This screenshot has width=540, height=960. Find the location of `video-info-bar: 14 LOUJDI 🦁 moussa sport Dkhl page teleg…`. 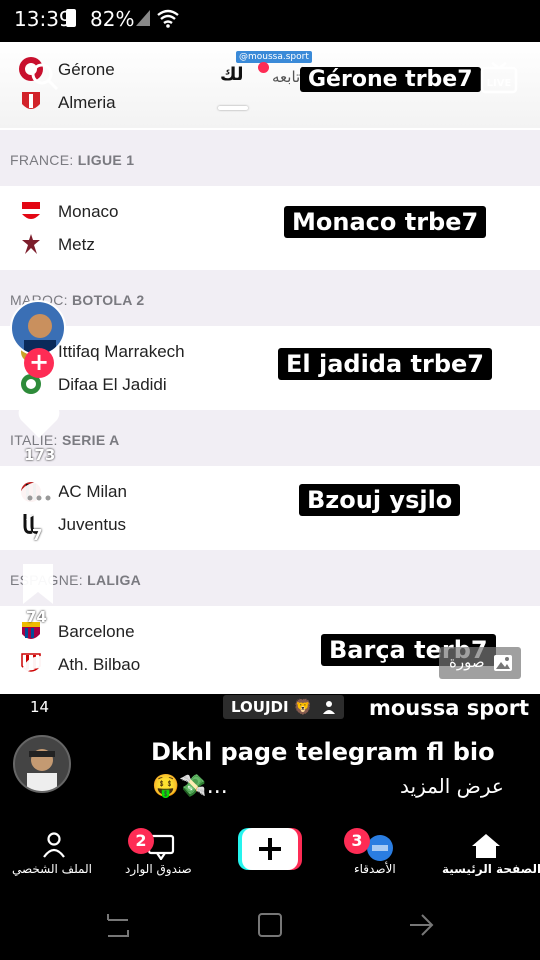

video-info-bar: 14 LOUJDI 🦁 moussa sport Dkhl page teleg… is located at coordinates (270, 758).